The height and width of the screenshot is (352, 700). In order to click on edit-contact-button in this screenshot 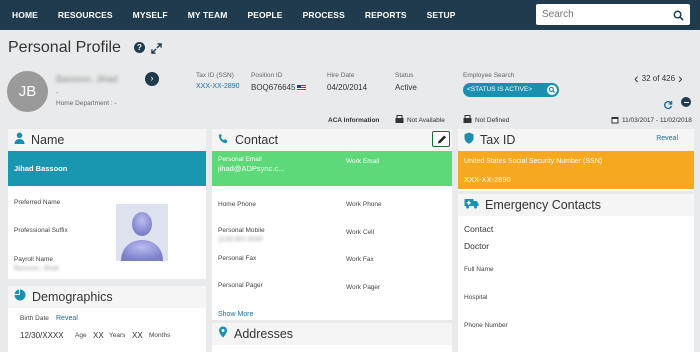, I will do `click(441, 139)`.